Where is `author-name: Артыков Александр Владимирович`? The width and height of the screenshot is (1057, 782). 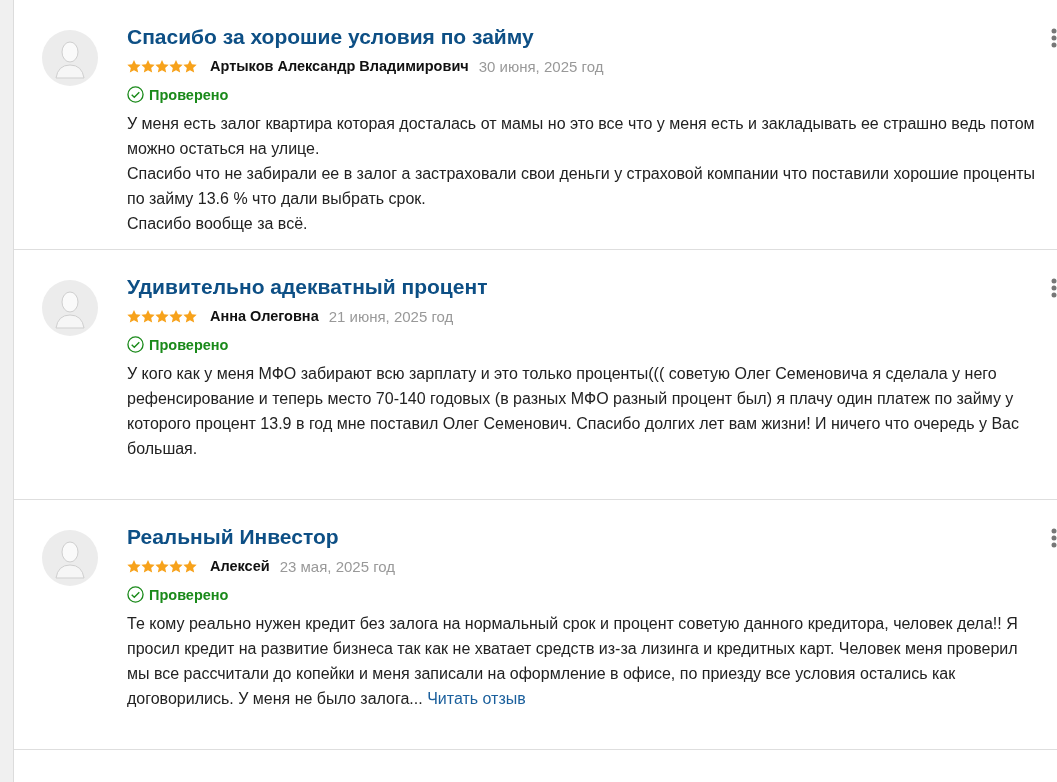
author-name: Артыков Александр Владимирович is located at coordinates (339, 66).